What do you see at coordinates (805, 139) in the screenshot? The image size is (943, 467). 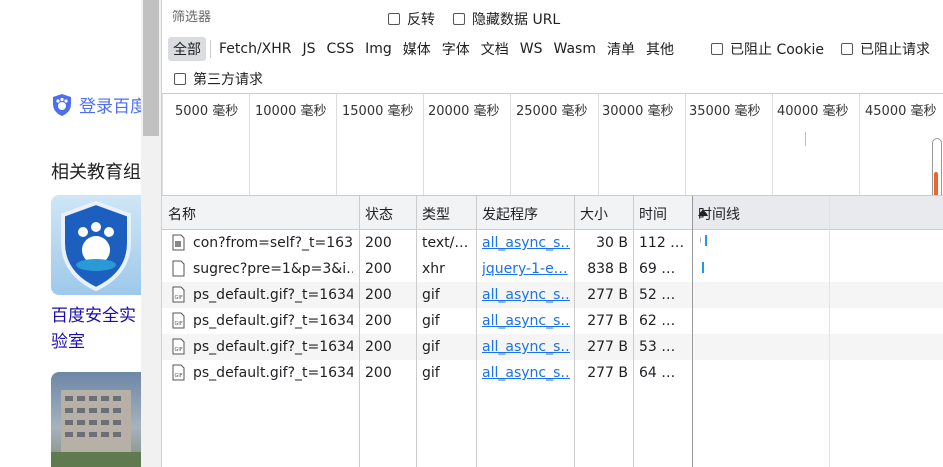 I see `overview-marker` at bounding box center [805, 139].